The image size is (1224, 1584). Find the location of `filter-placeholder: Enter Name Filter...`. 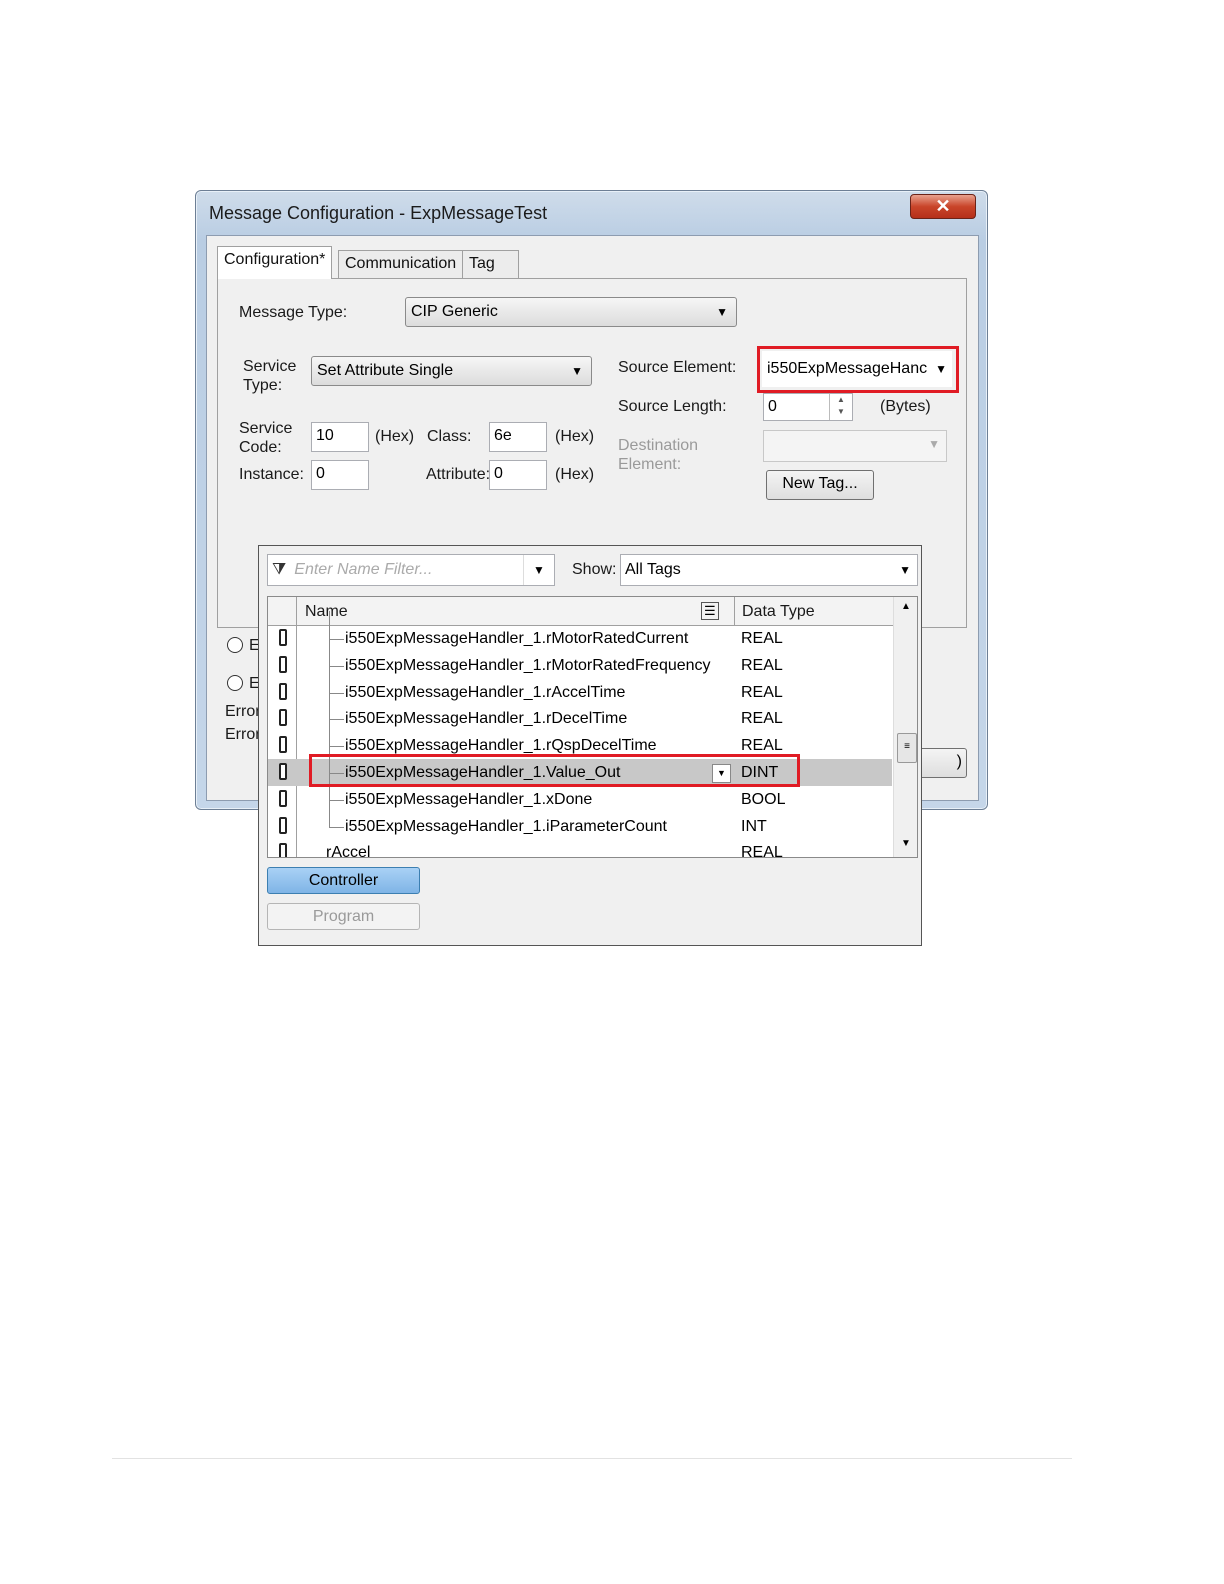

filter-placeholder: Enter Name Filter... is located at coordinates (363, 569).